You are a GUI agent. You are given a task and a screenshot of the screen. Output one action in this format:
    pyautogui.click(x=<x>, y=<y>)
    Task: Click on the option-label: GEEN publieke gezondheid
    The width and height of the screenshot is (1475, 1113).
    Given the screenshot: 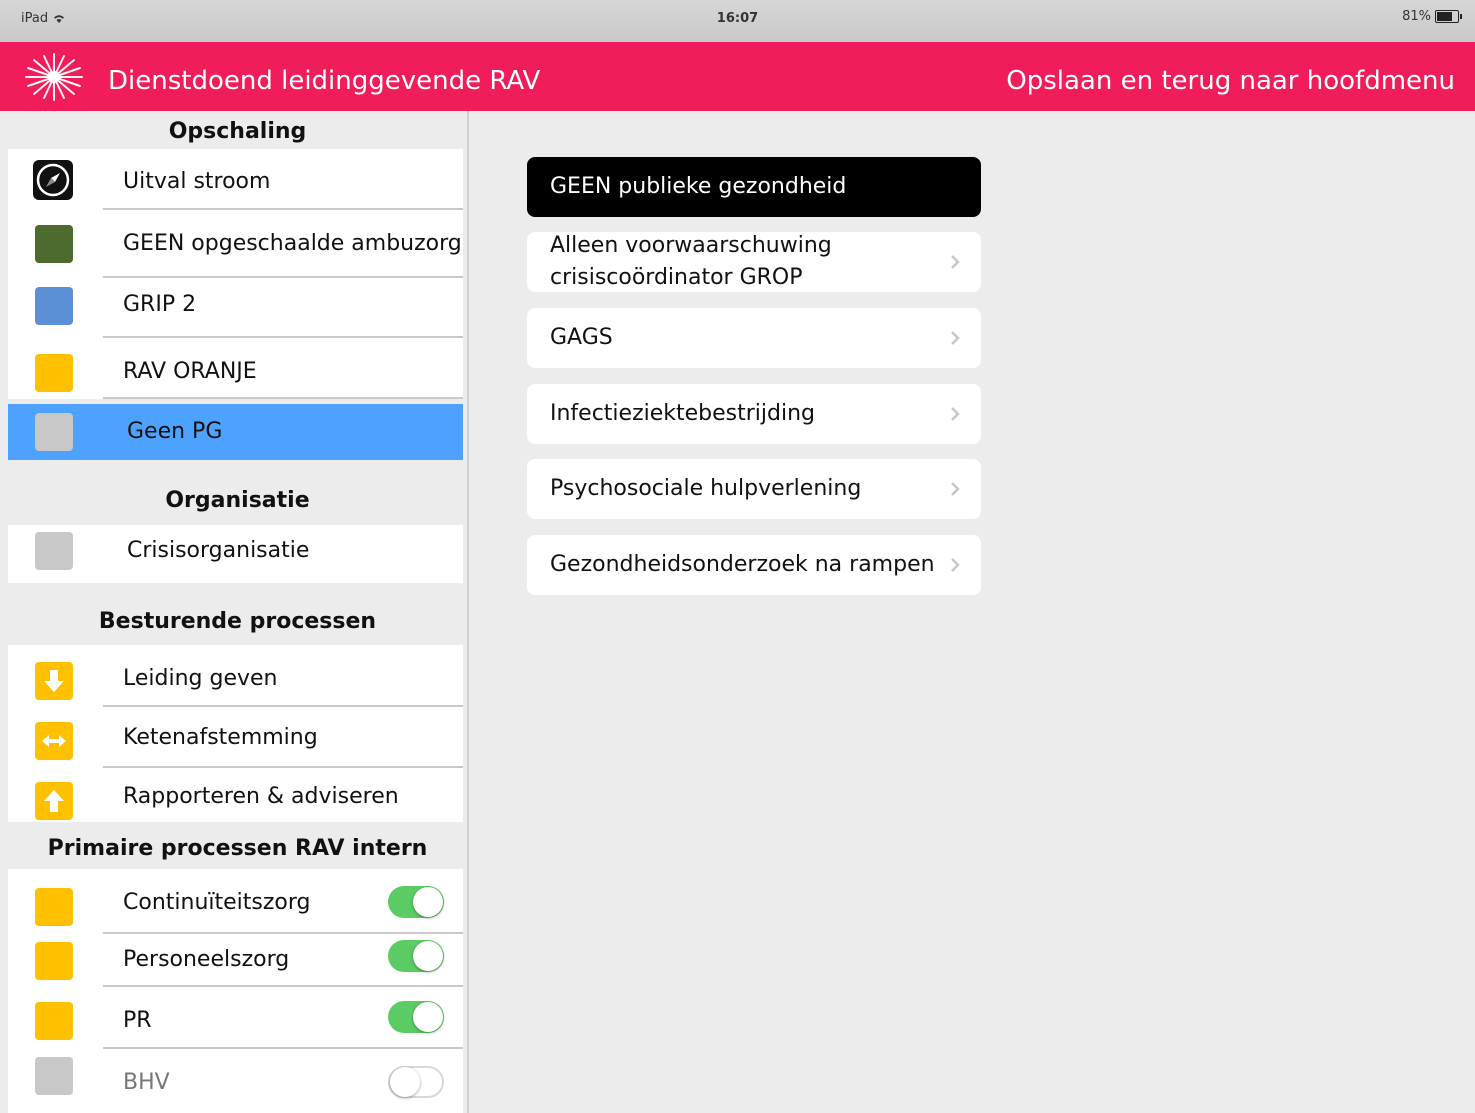 What is the action you would take?
    pyautogui.click(x=698, y=186)
    